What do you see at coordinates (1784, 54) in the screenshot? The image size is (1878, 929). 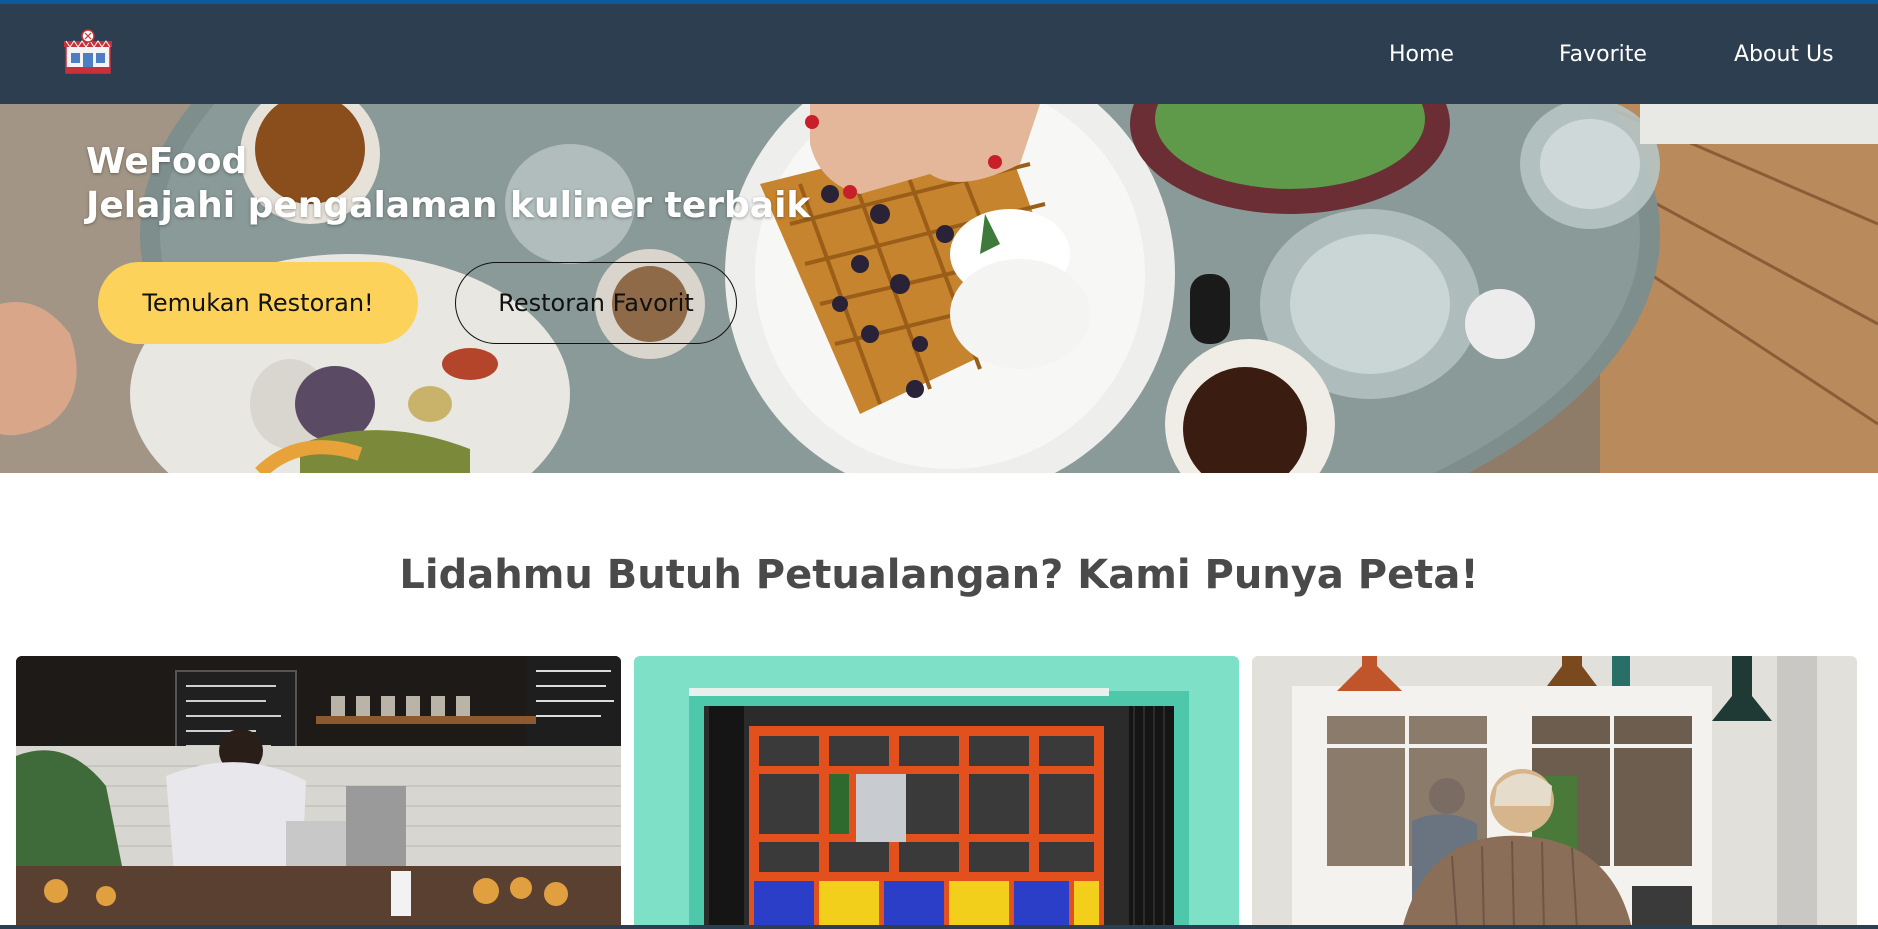 I see `nav-about-us-link: About Us` at bounding box center [1784, 54].